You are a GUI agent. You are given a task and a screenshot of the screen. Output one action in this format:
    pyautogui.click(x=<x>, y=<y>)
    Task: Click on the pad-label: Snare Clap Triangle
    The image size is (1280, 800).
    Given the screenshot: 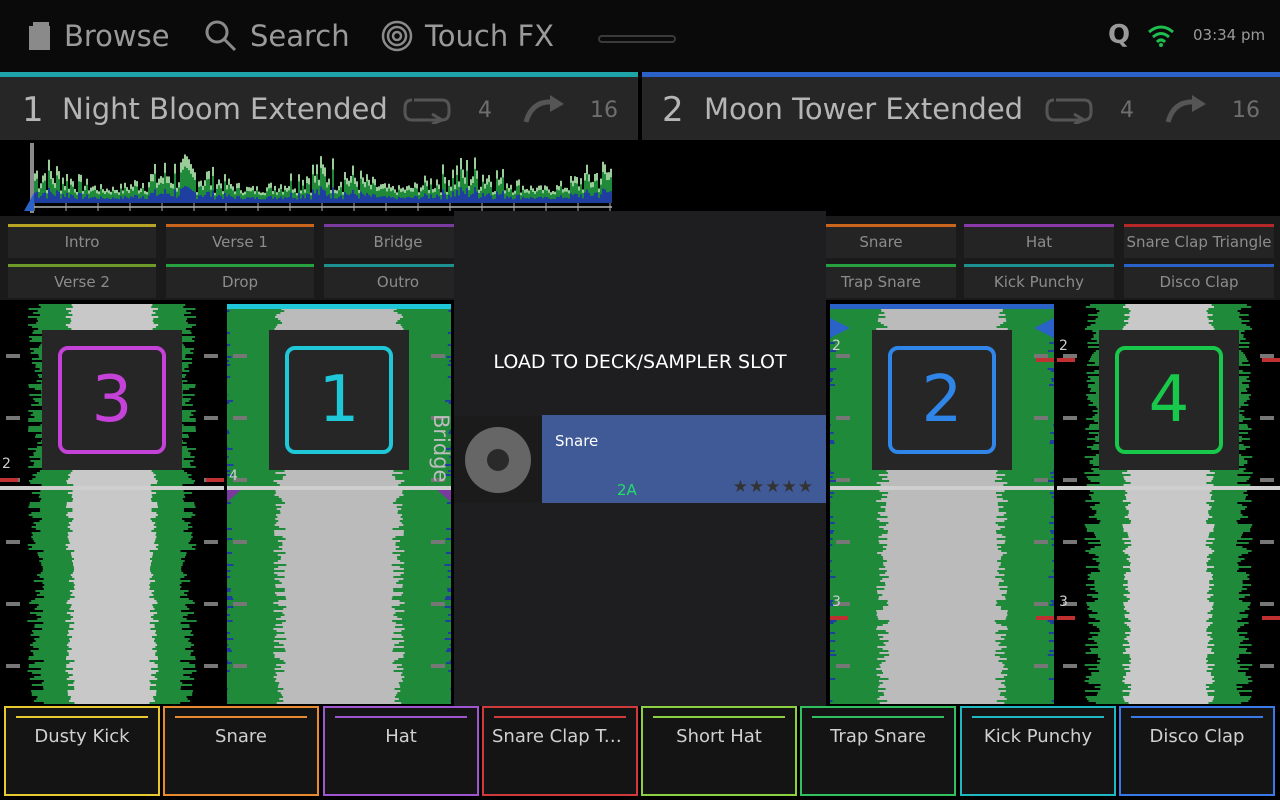 What is the action you would take?
    pyautogui.click(x=564, y=736)
    